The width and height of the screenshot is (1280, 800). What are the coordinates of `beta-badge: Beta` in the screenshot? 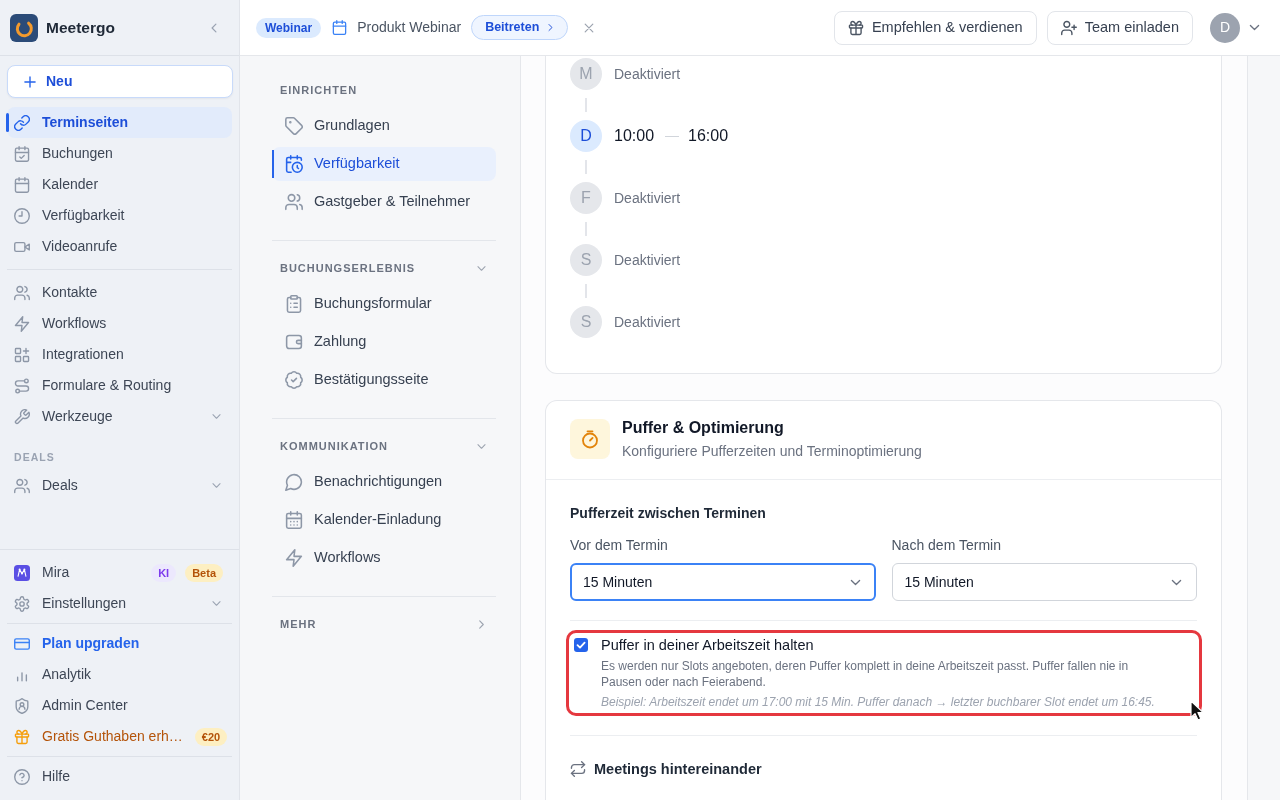 It's located at (204, 572).